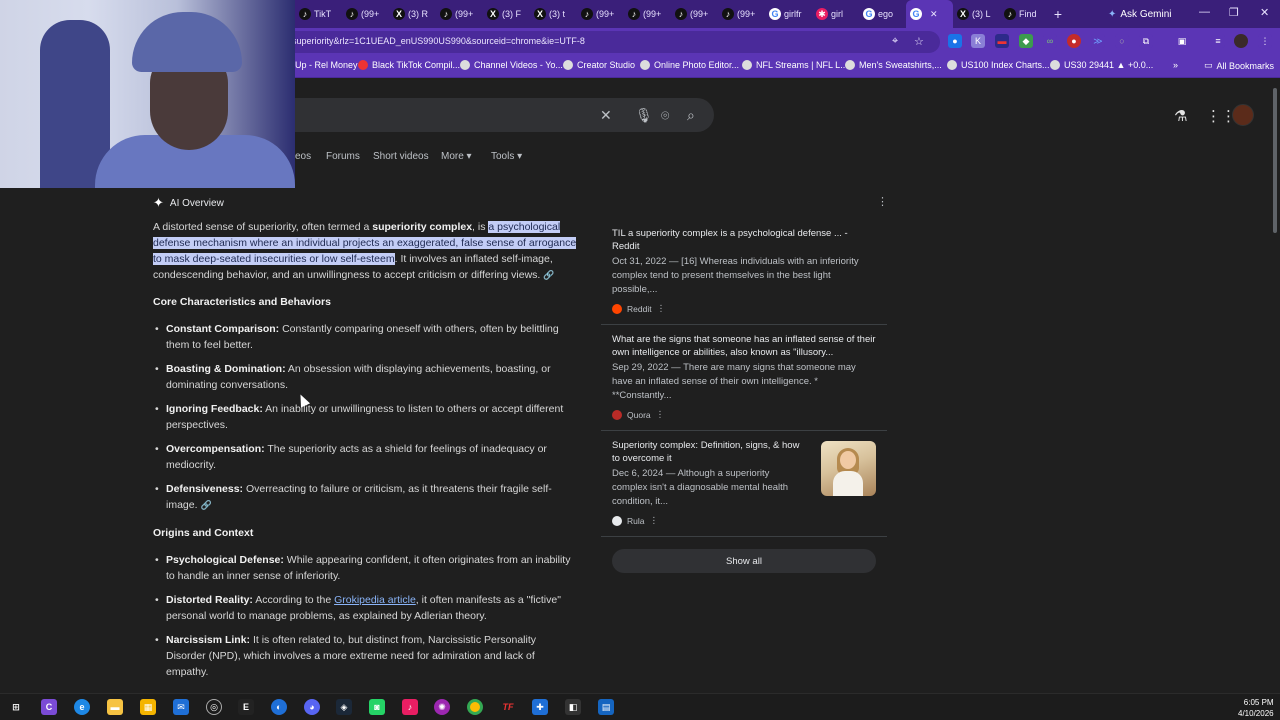 The image size is (1280, 720). I want to click on chrome-icon, so click(475, 707).